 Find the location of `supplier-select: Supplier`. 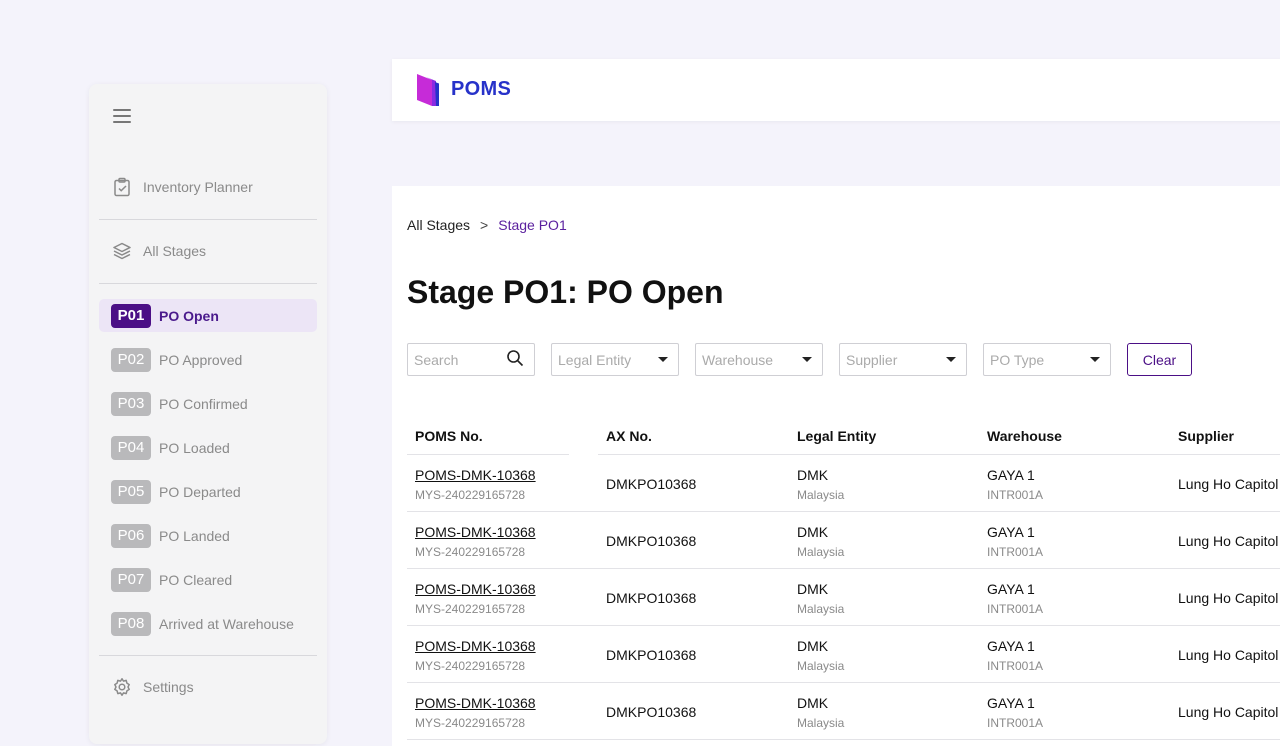

supplier-select: Supplier is located at coordinates (903, 359).